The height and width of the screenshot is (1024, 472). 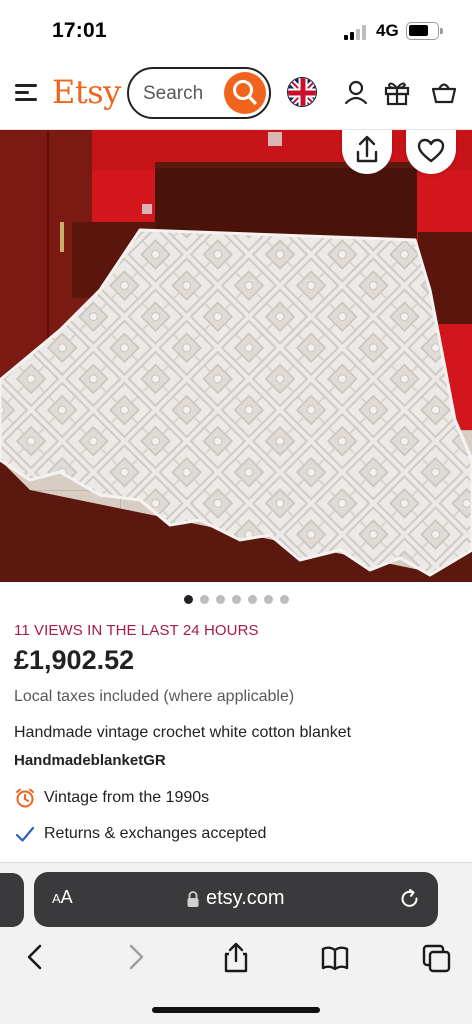 I want to click on account-icon, so click(x=356, y=92).